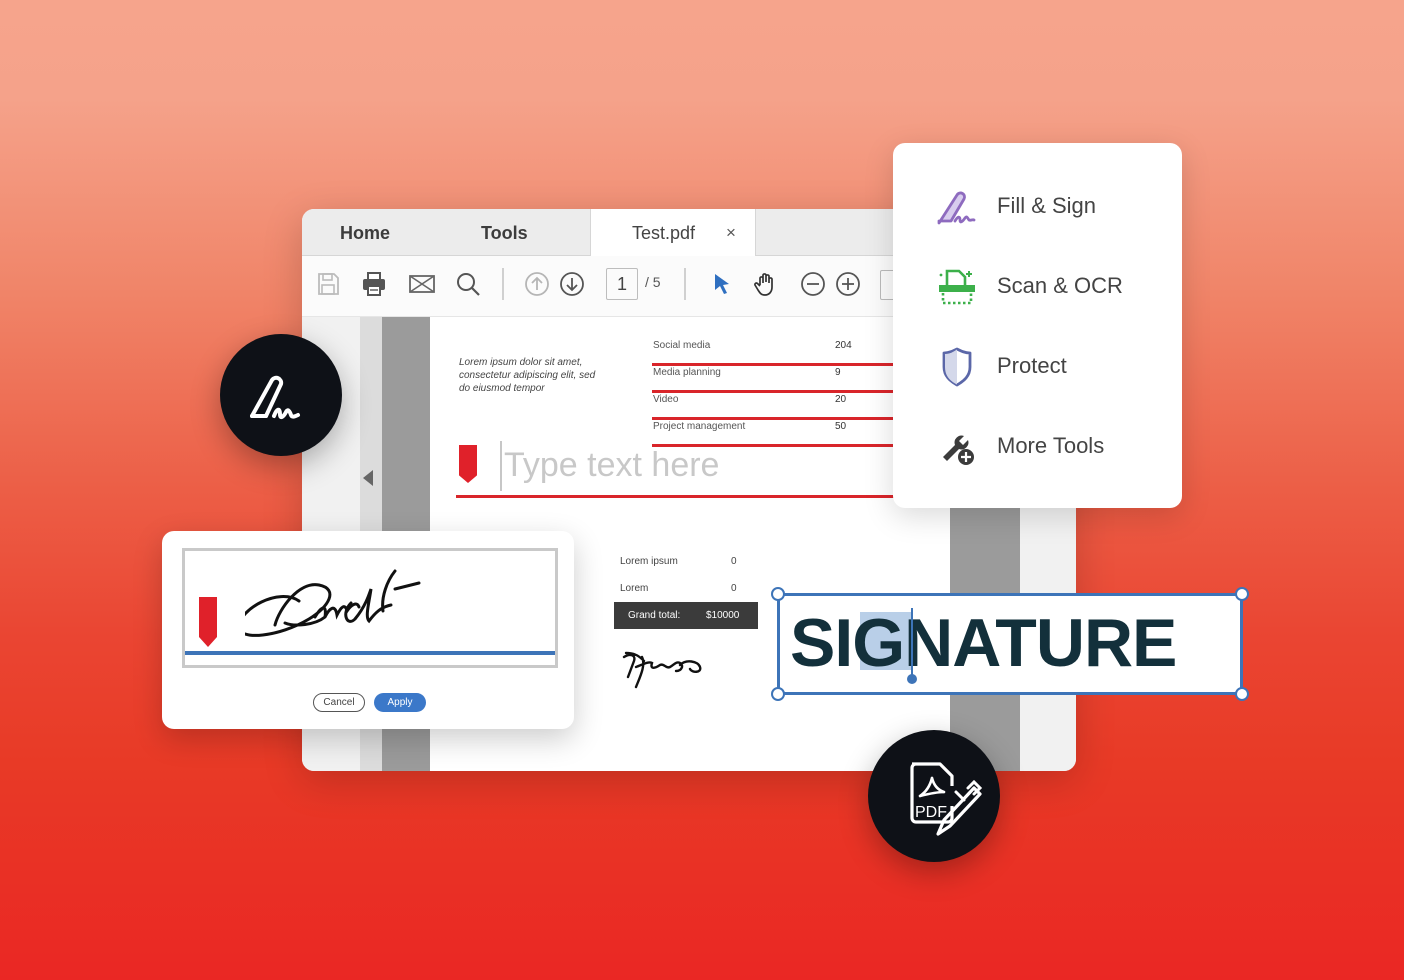 Image resolution: width=1404 pixels, height=980 pixels. Describe the element at coordinates (838, 372) in the screenshot. I see `row-value: 9` at that location.